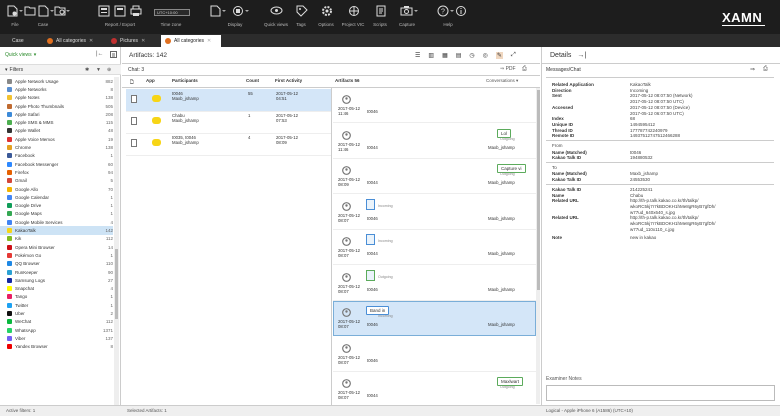  I want to click on filter-item: Apple SMS & MMS 115, so click(56, 123).